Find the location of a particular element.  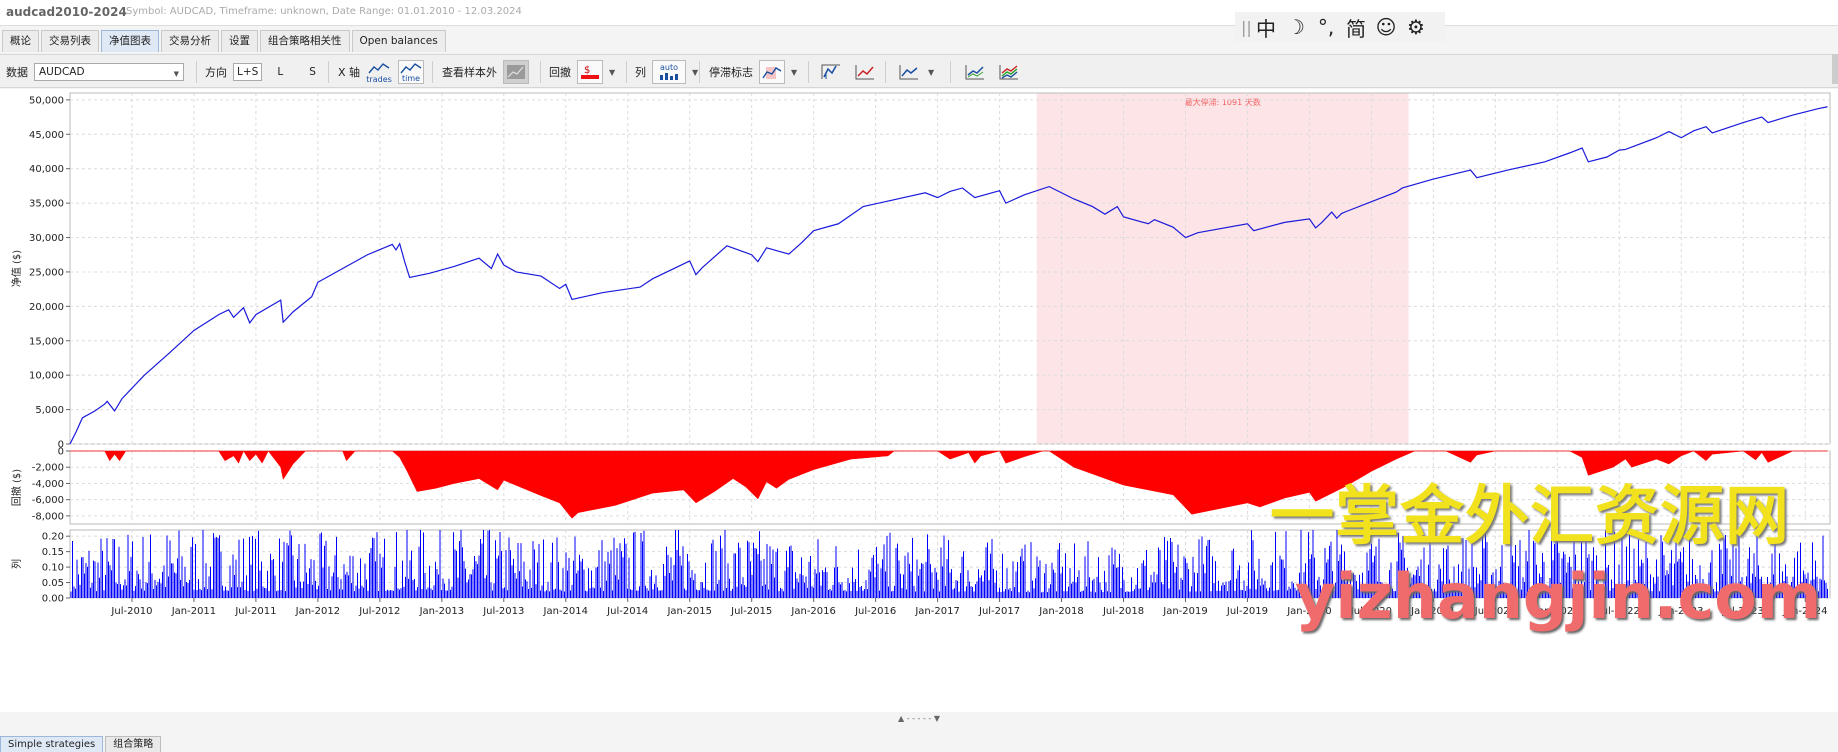

y-axis-label: 净值 ($) is located at coordinates (16, 268).